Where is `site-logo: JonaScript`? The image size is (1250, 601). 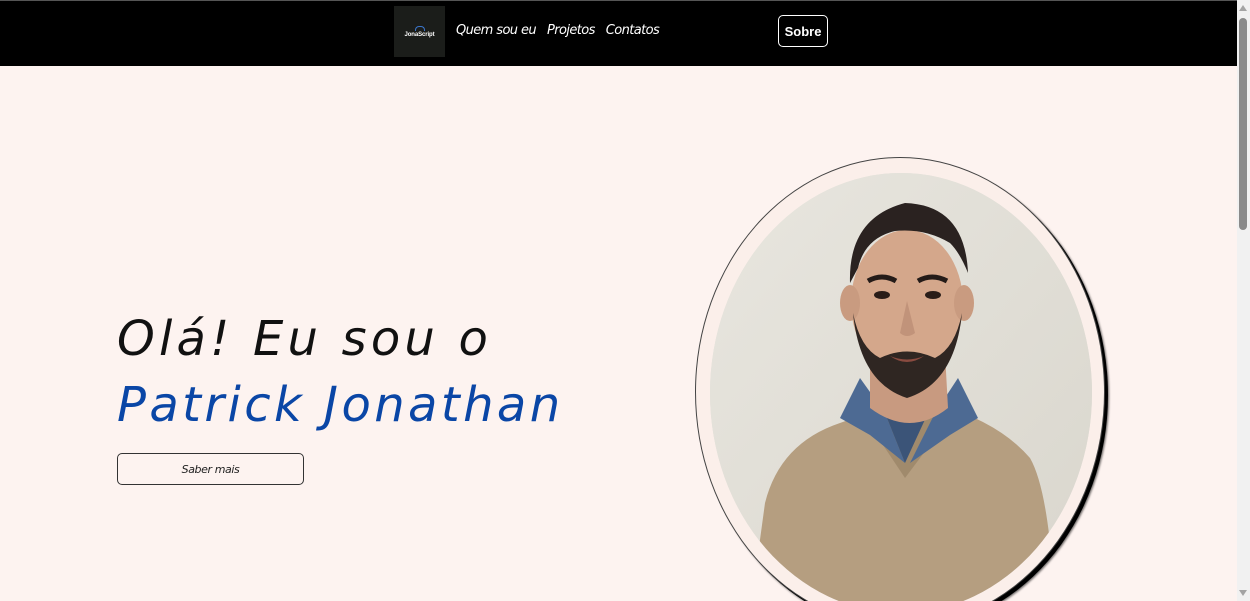
site-logo: JonaScript is located at coordinates (419, 31).